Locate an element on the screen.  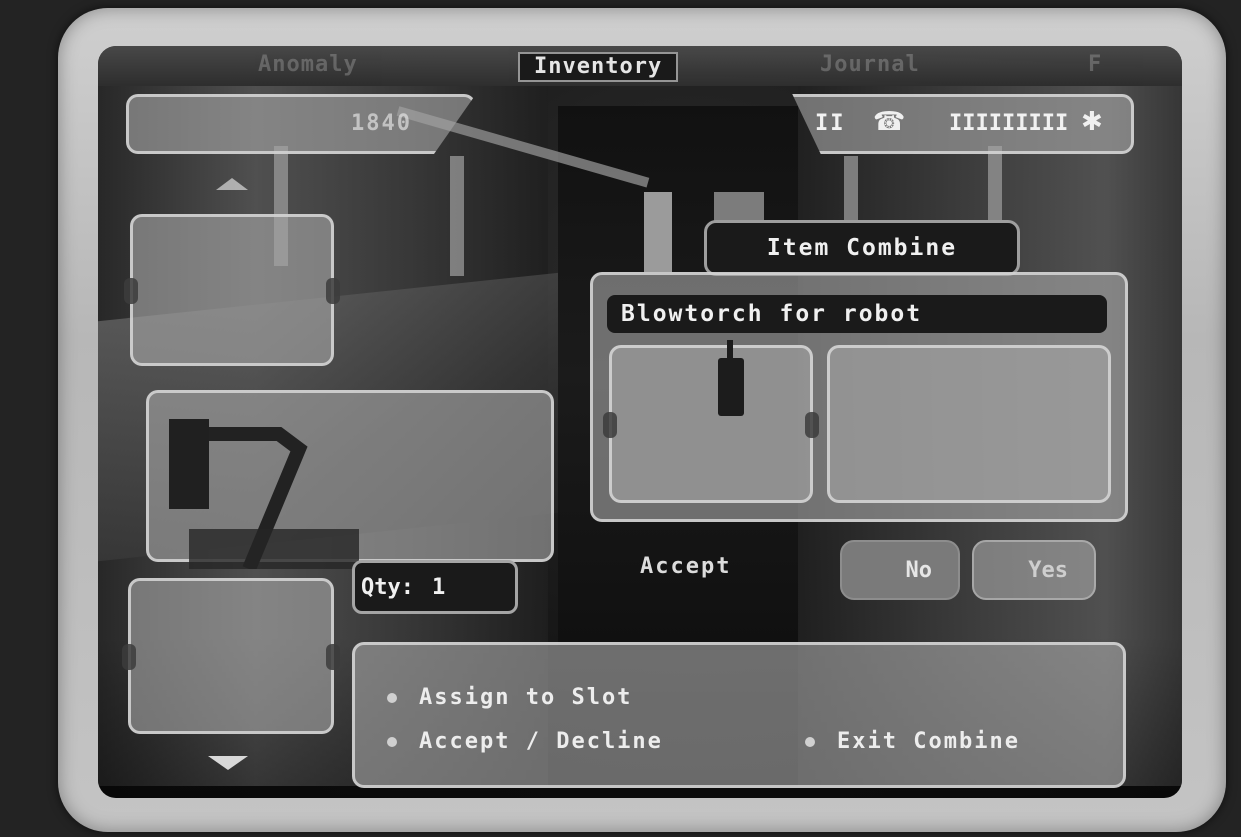
tab-inventory: Inventory is located at coordinates (598, 67).